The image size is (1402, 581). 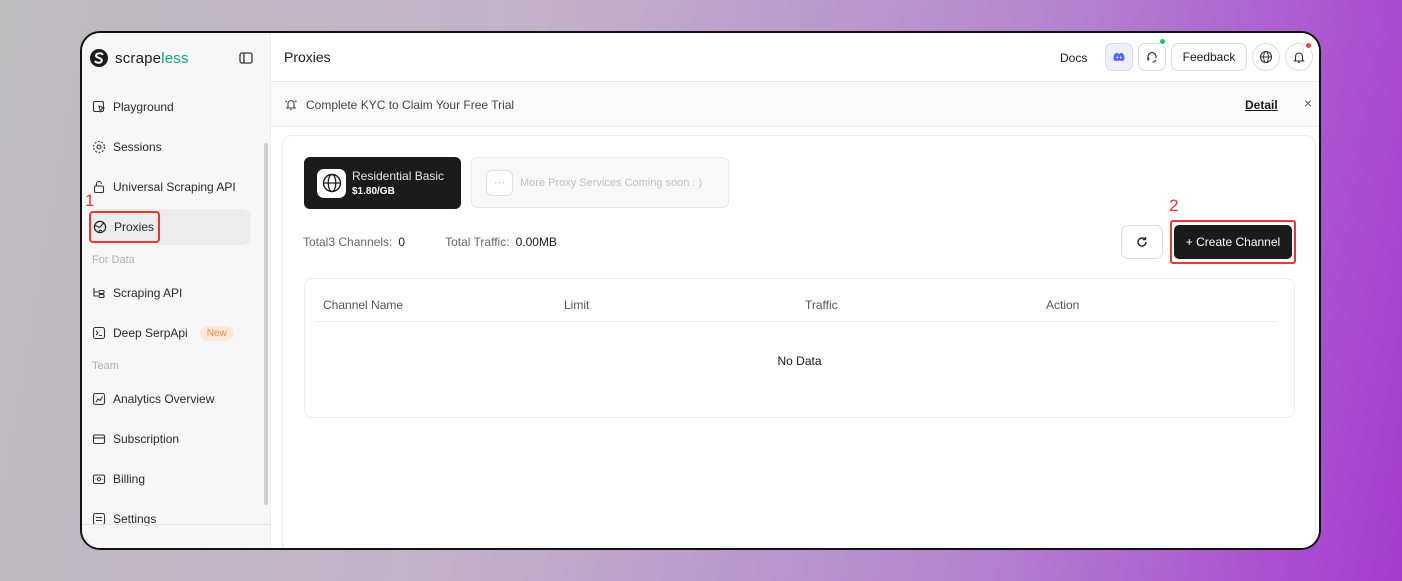 I want to click on language-button, so click(x=1266, y=57).